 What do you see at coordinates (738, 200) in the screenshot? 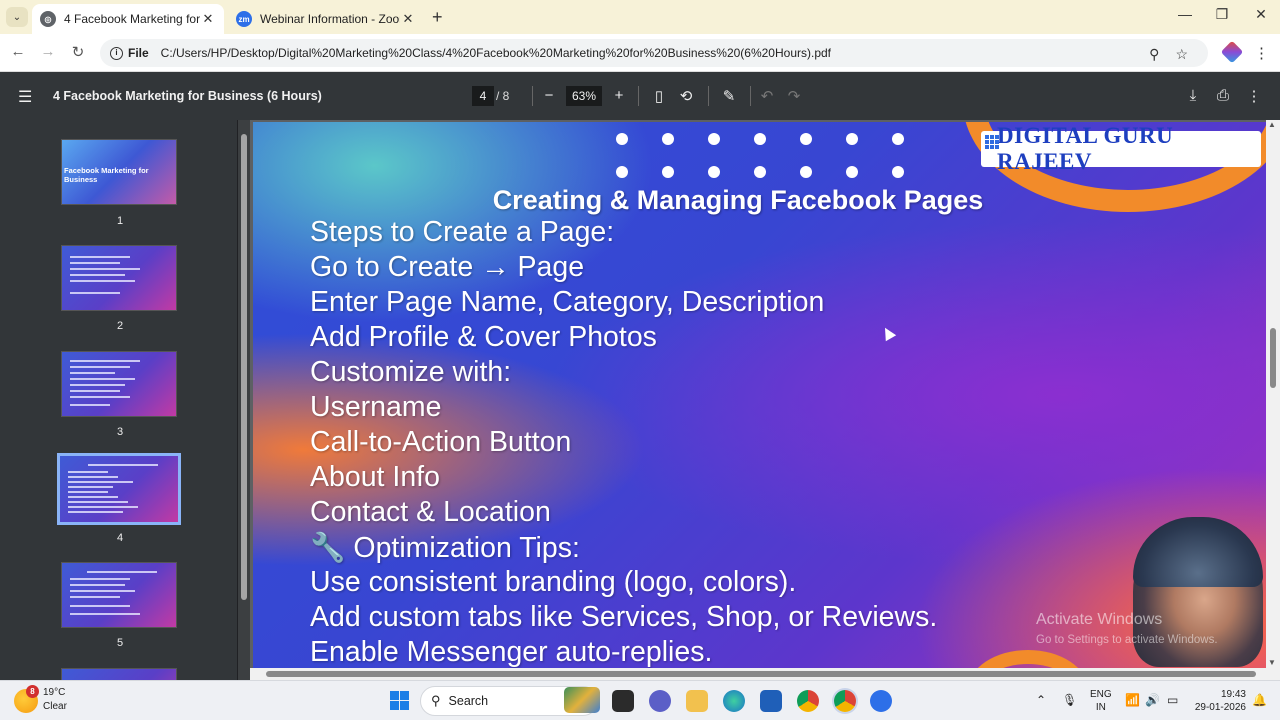
I see `slide-title: Creating & Managing Facebook Pages` at bounding box center [738, 200].